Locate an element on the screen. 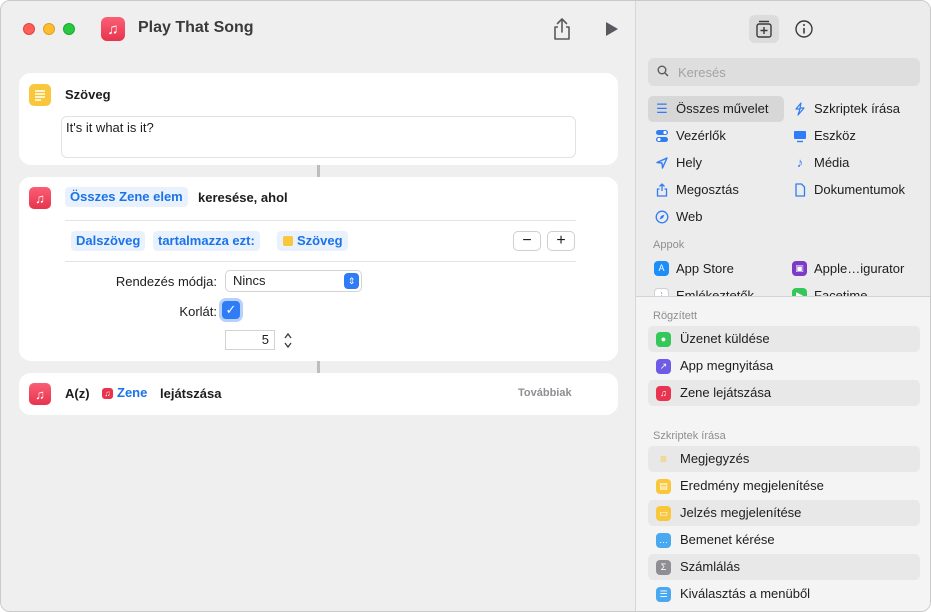  category-web: Web is located at coordinates (716, 217).